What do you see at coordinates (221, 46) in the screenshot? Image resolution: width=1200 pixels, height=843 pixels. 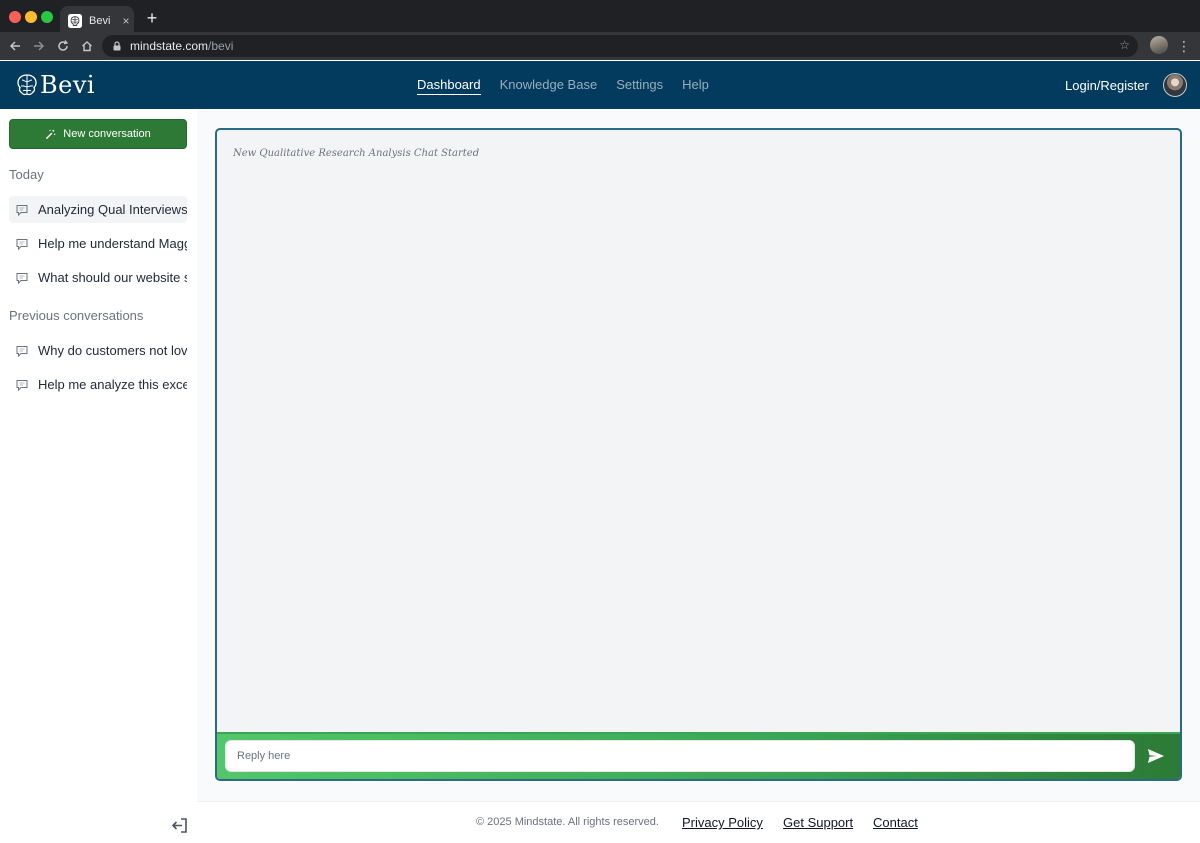 I see `url-path: /bevi` at bounding box center [221, 46].